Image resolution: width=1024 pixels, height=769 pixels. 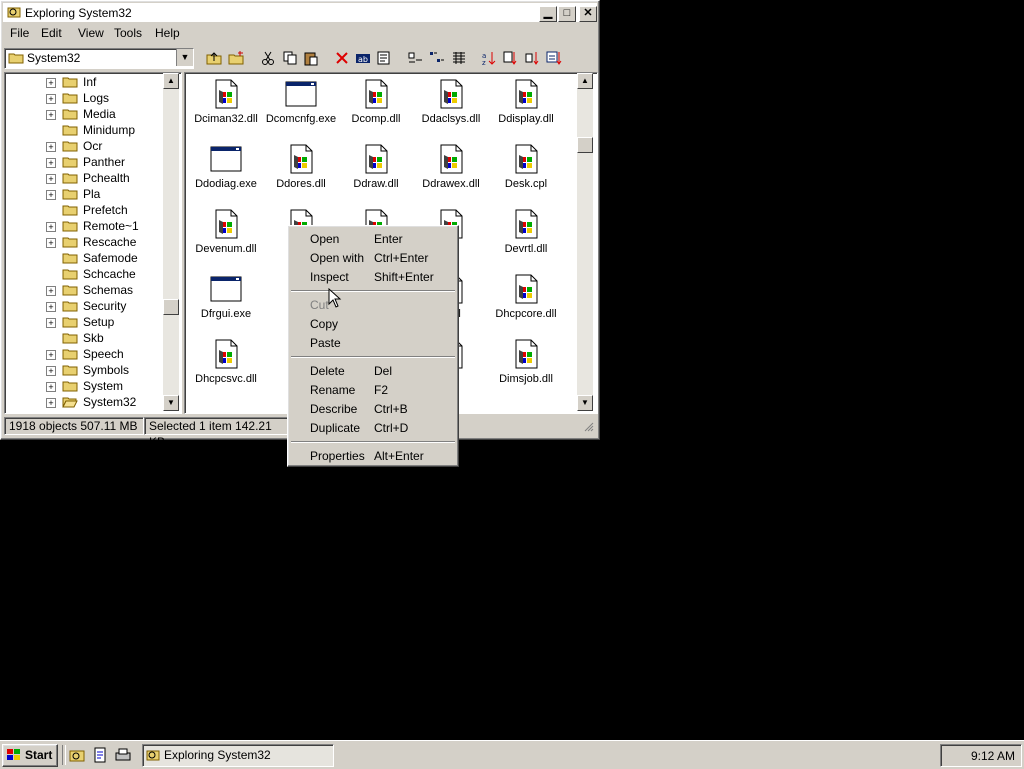 What do you see at coordinates (85, 306) in the screenshot?
I see `tree-item: + Security` at bounding box center [85, 306].